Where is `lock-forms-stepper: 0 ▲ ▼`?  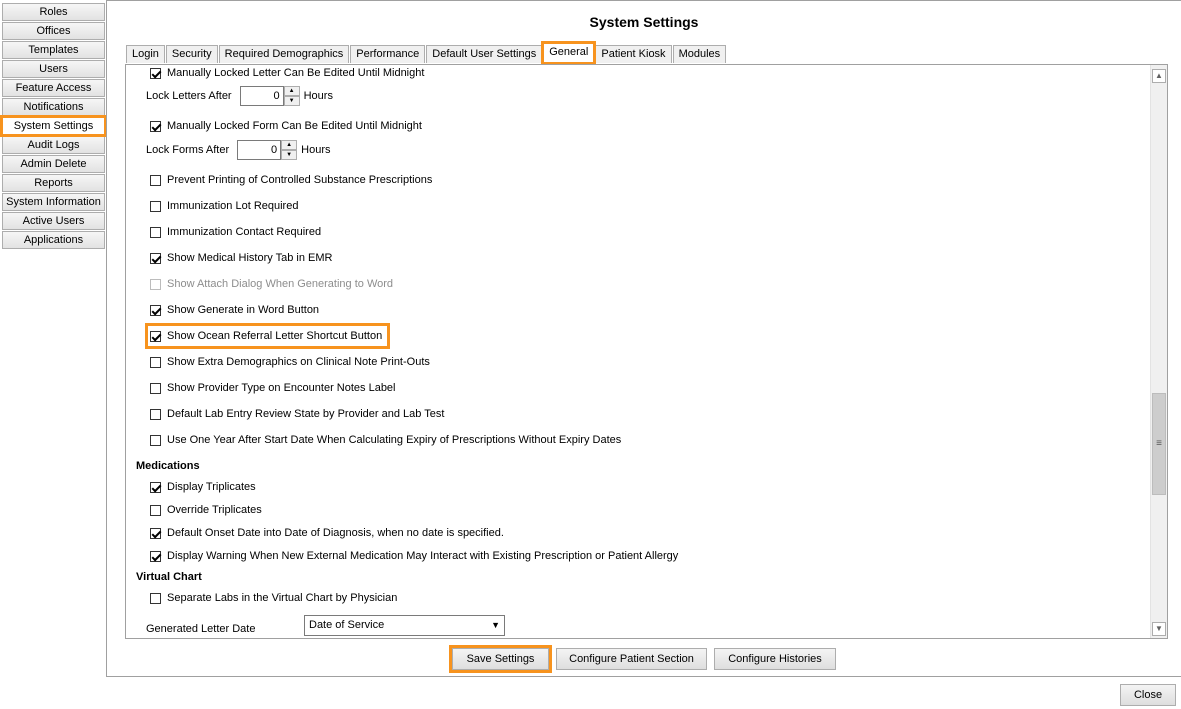
lock-forms-stepper: 0 ▲ ▼ is located at coordinates (267, 150).